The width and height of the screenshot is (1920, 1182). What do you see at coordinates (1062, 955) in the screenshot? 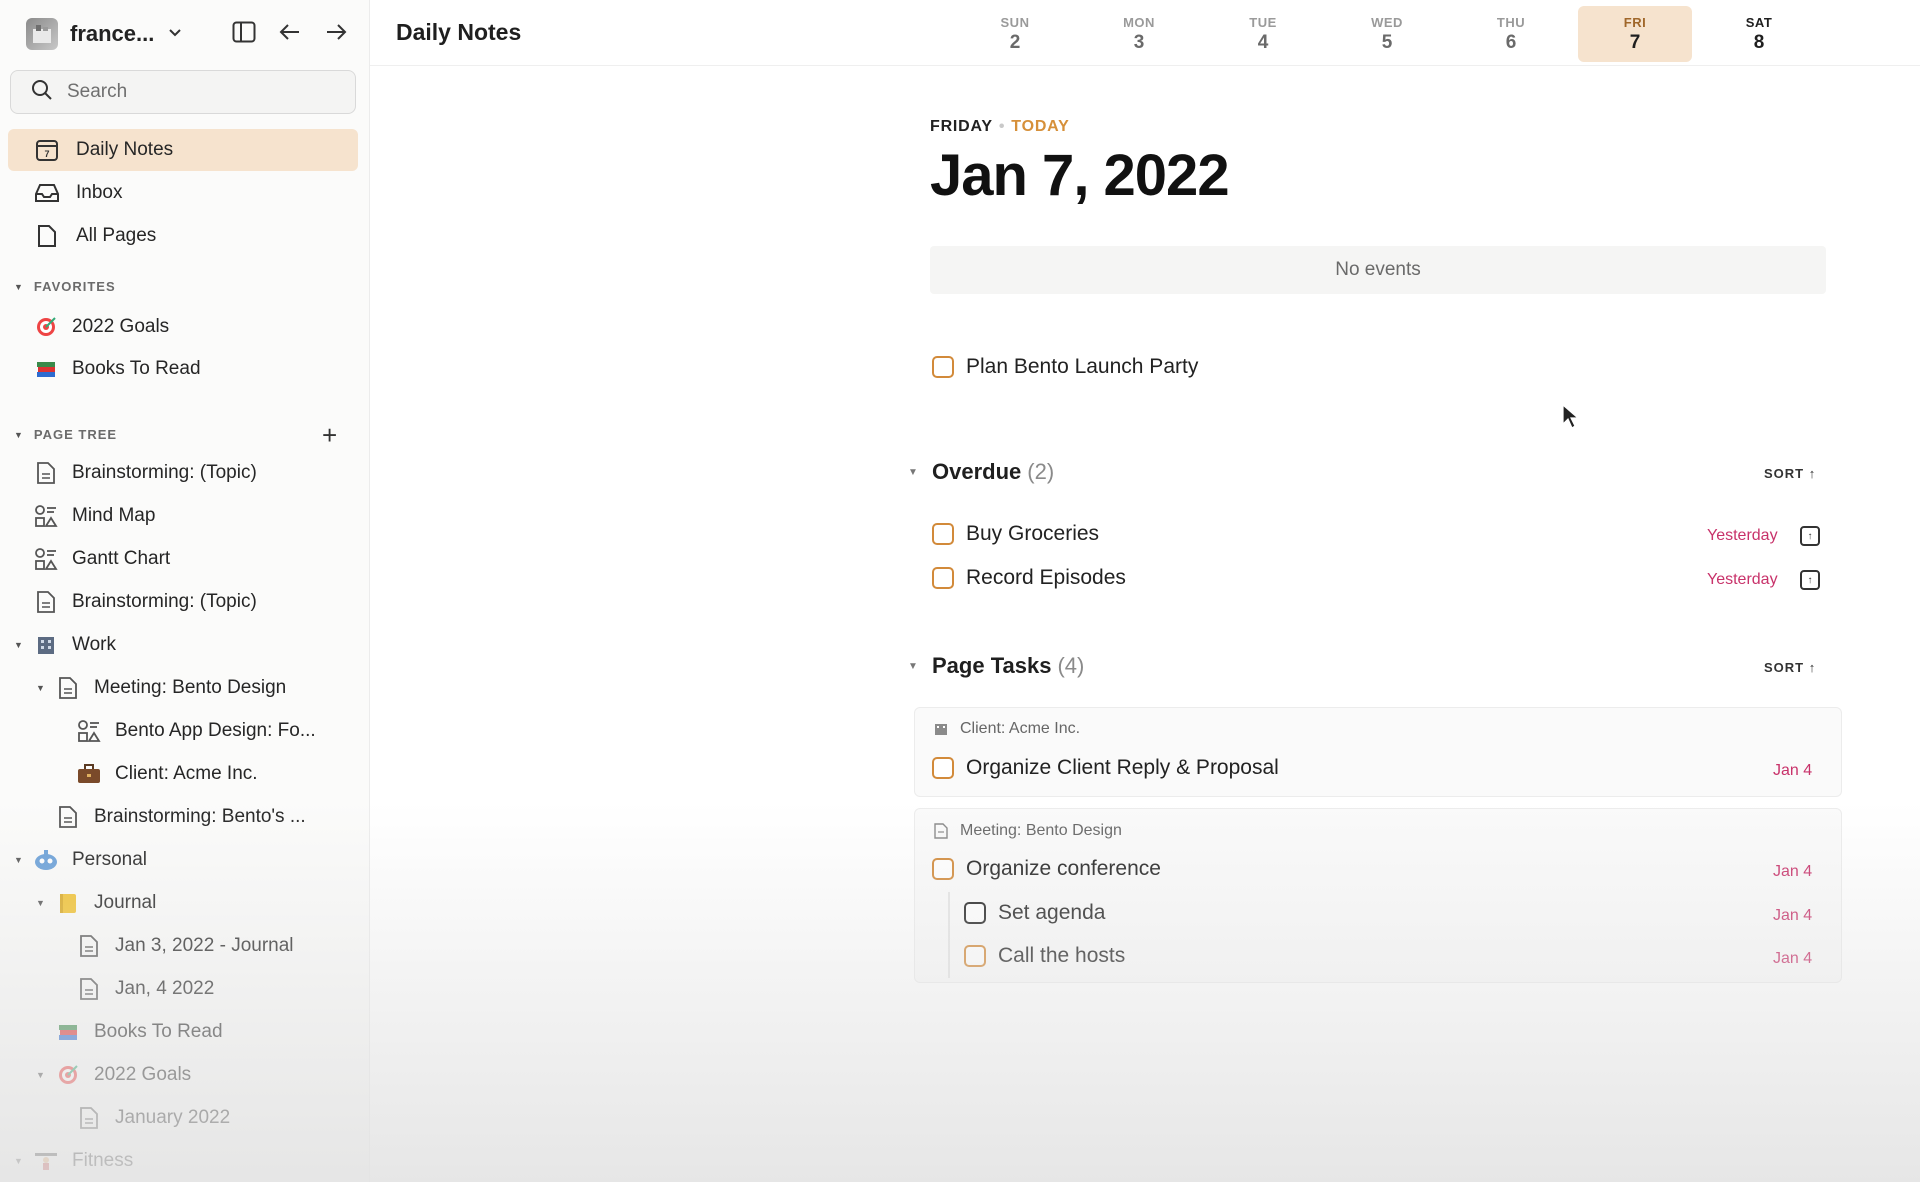
I see `task-label: Call the hosts` at bounding box center [1062, 955].